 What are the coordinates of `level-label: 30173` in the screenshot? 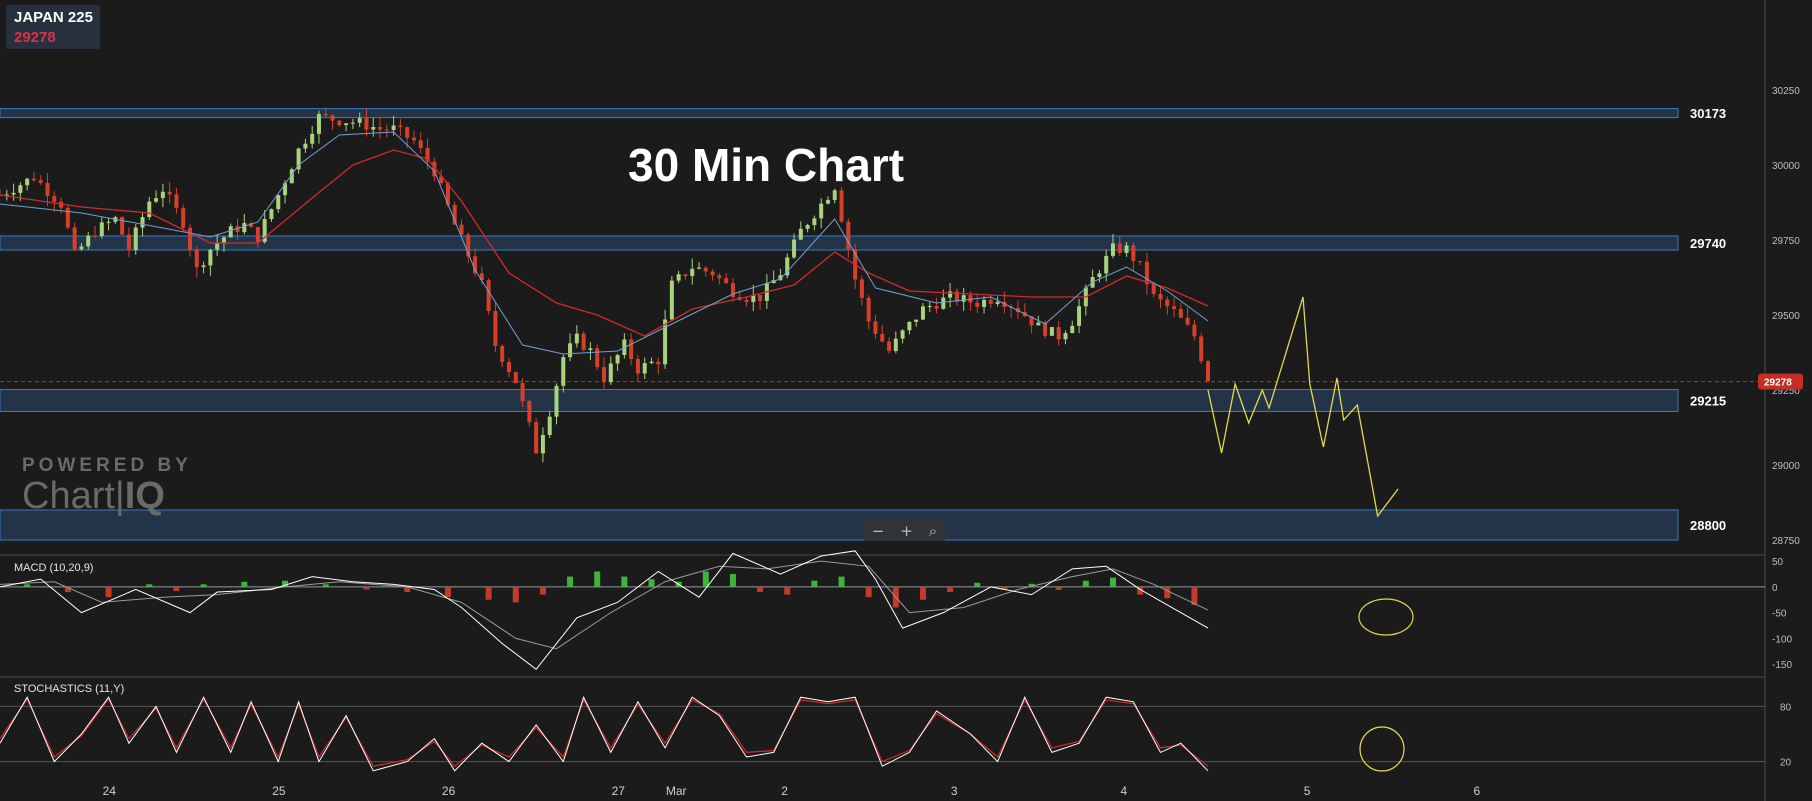 It's located at (1708, 113).